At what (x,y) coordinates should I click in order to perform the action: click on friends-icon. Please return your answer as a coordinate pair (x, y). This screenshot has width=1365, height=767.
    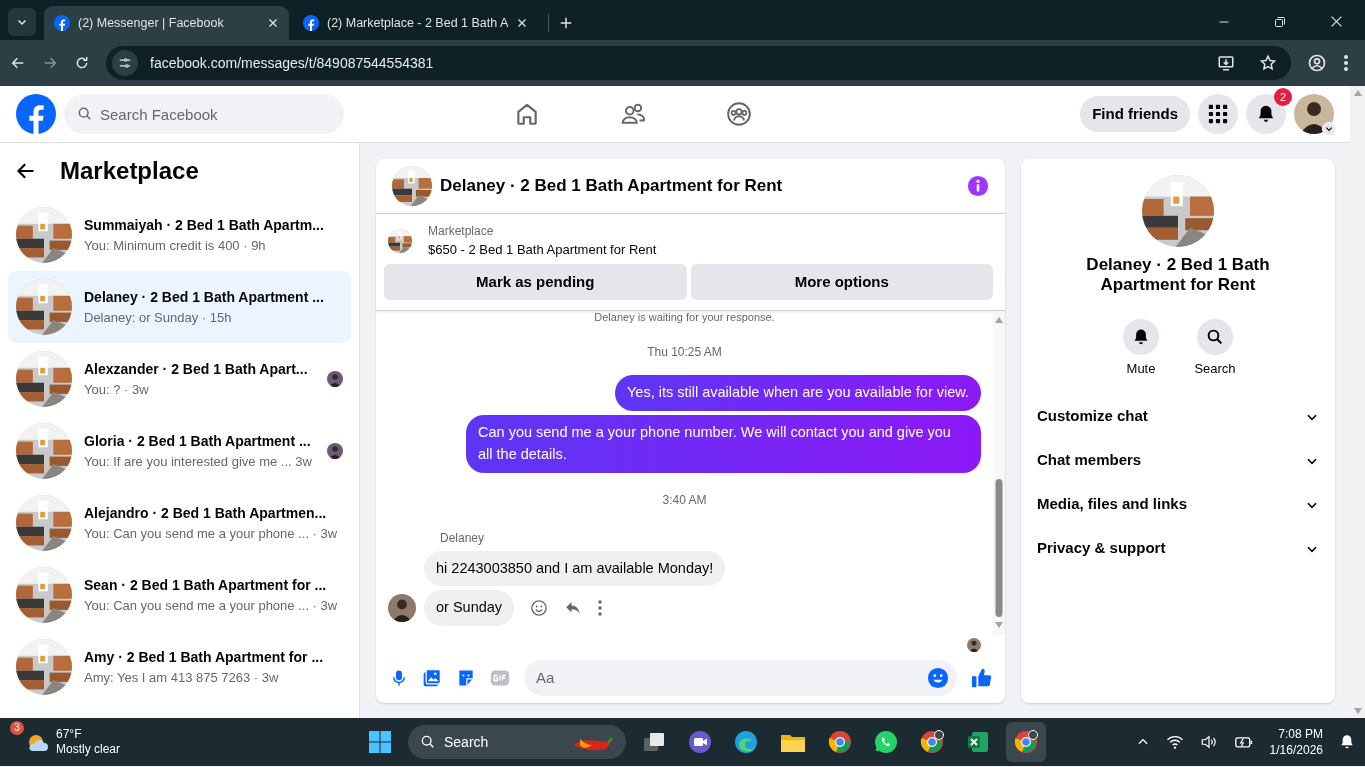
    Looking at the image, I should click on (633, 114).